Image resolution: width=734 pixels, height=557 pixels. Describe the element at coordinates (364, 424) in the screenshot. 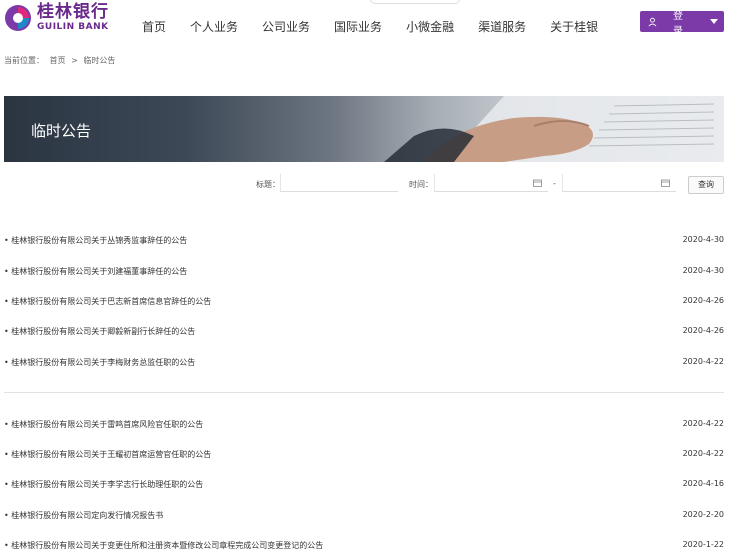

I see `list-item: • 桂林银行股份有限公司关于雷鸣首席风险官任职的公告 2020-4-22` at that location.